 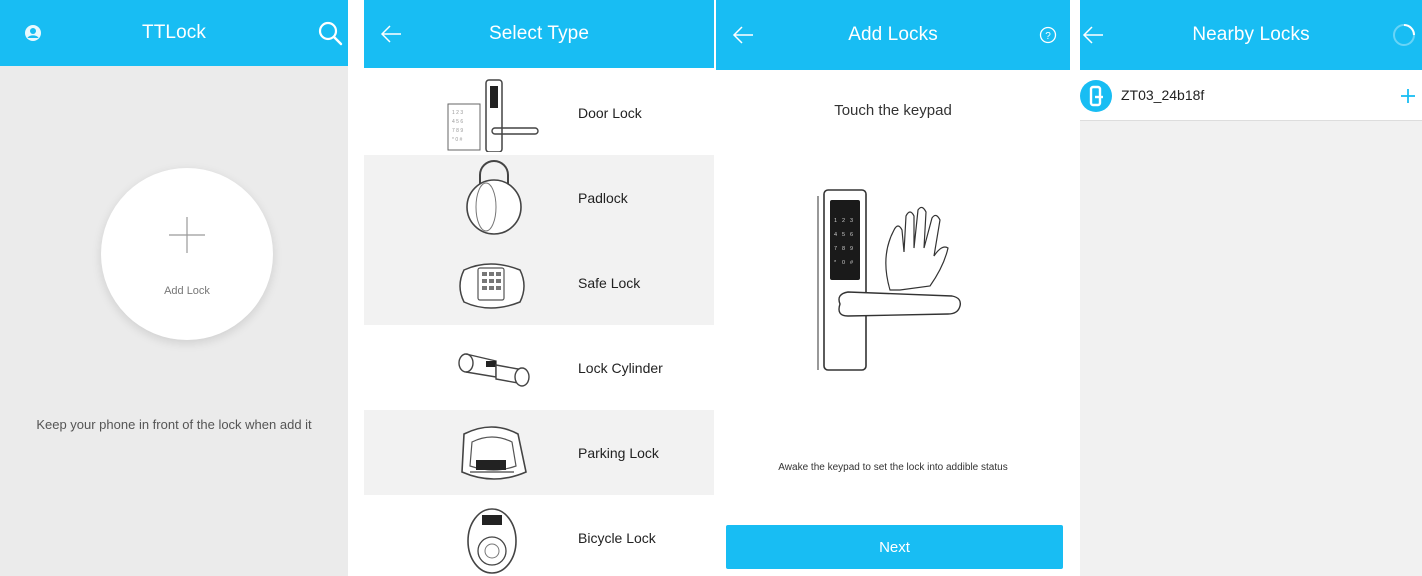 What do you see at coordinates (1096, 96) in the screenshot?
I see `lock-icon` at bounding box center [1096, 96].